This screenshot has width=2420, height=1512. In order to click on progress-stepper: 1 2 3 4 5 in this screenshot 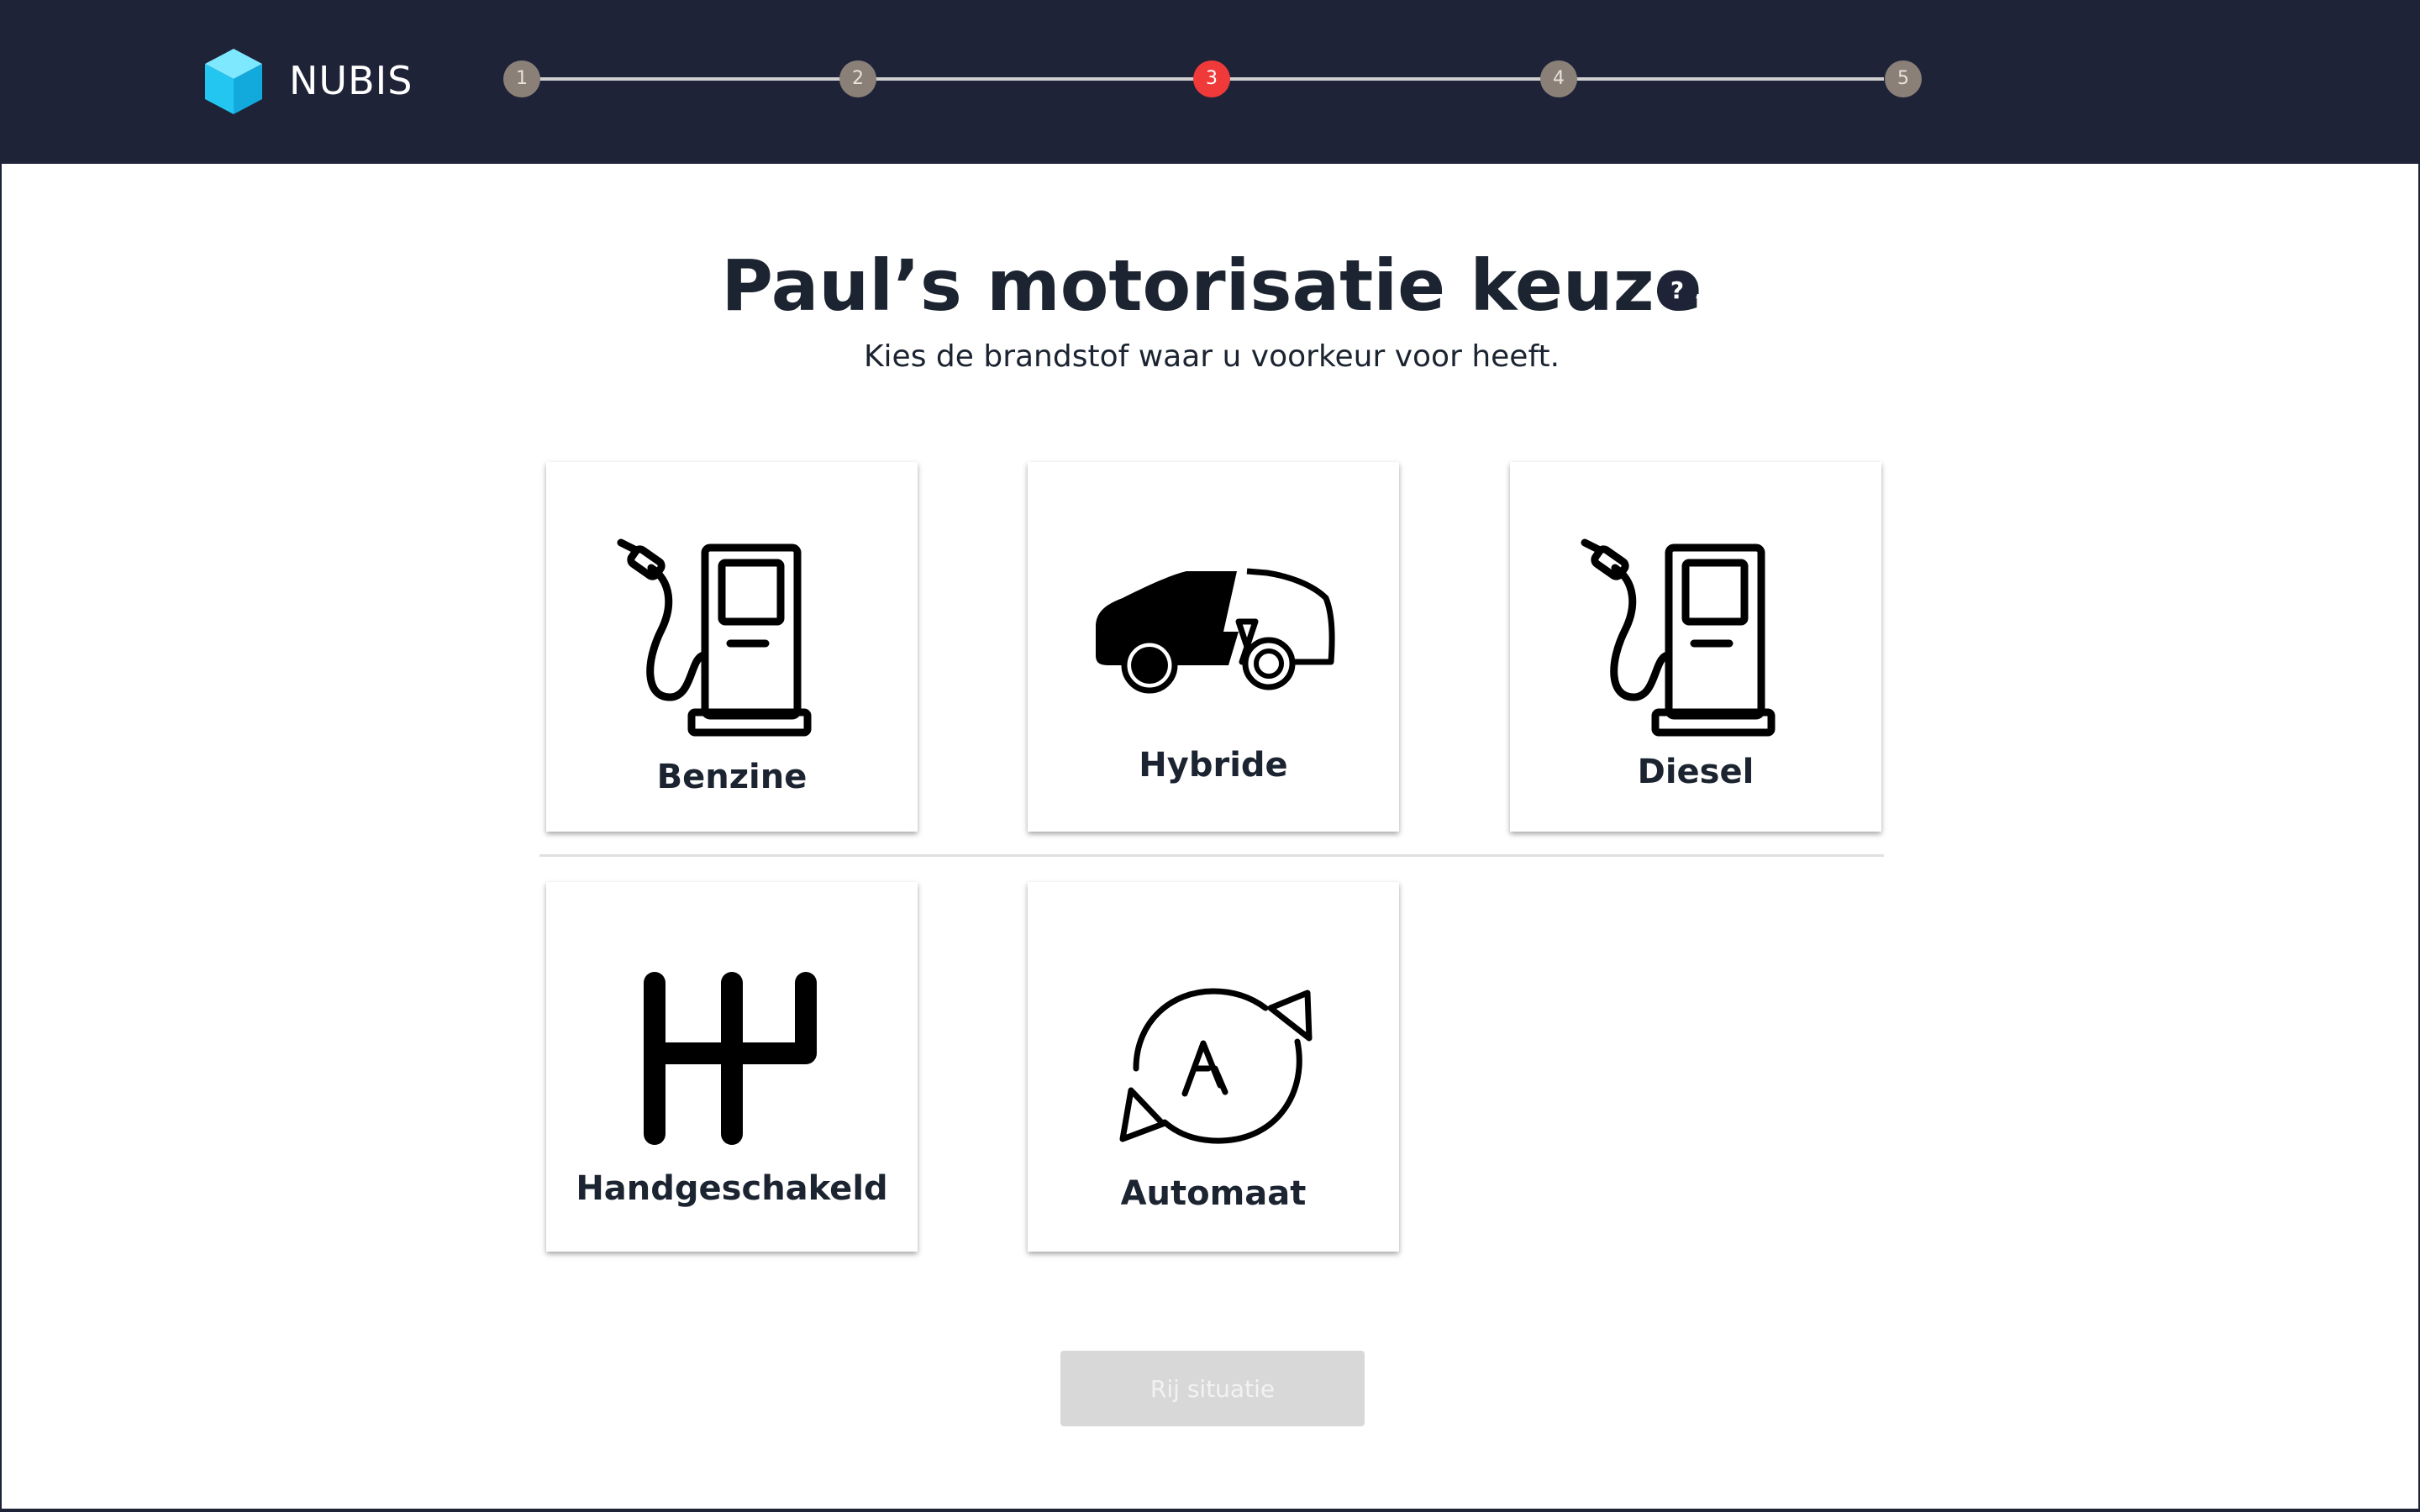, I will do `click(1211, 82)`.